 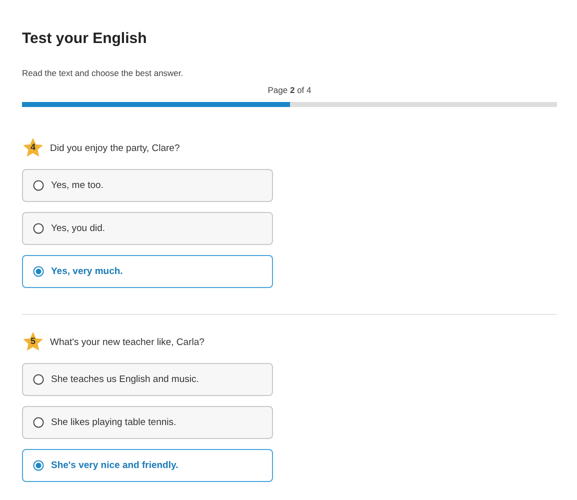 I want to click on page-indicator: Page 2 of 4, so click(x=290, y=90).